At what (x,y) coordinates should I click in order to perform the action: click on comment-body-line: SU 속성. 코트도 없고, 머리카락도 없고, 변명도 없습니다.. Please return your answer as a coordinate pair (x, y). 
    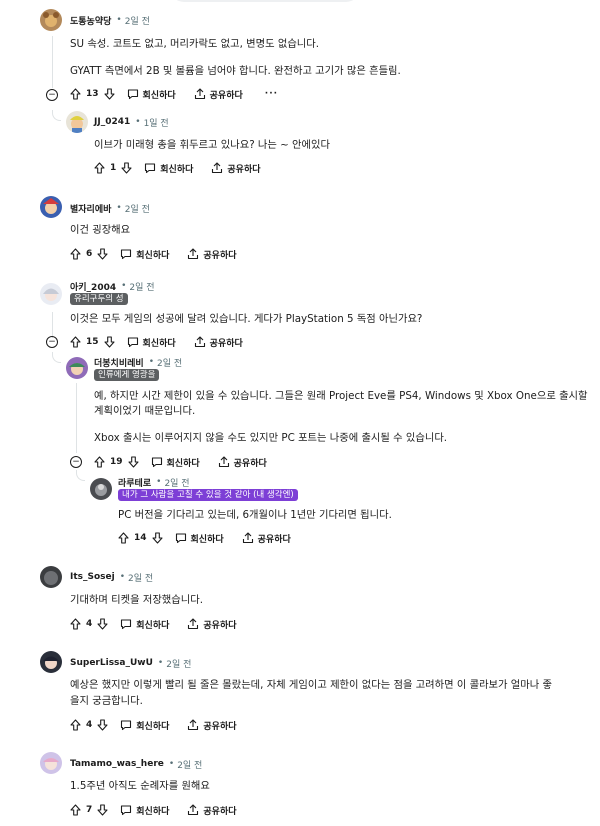
    Looking at the image, I should click on (195, 44).